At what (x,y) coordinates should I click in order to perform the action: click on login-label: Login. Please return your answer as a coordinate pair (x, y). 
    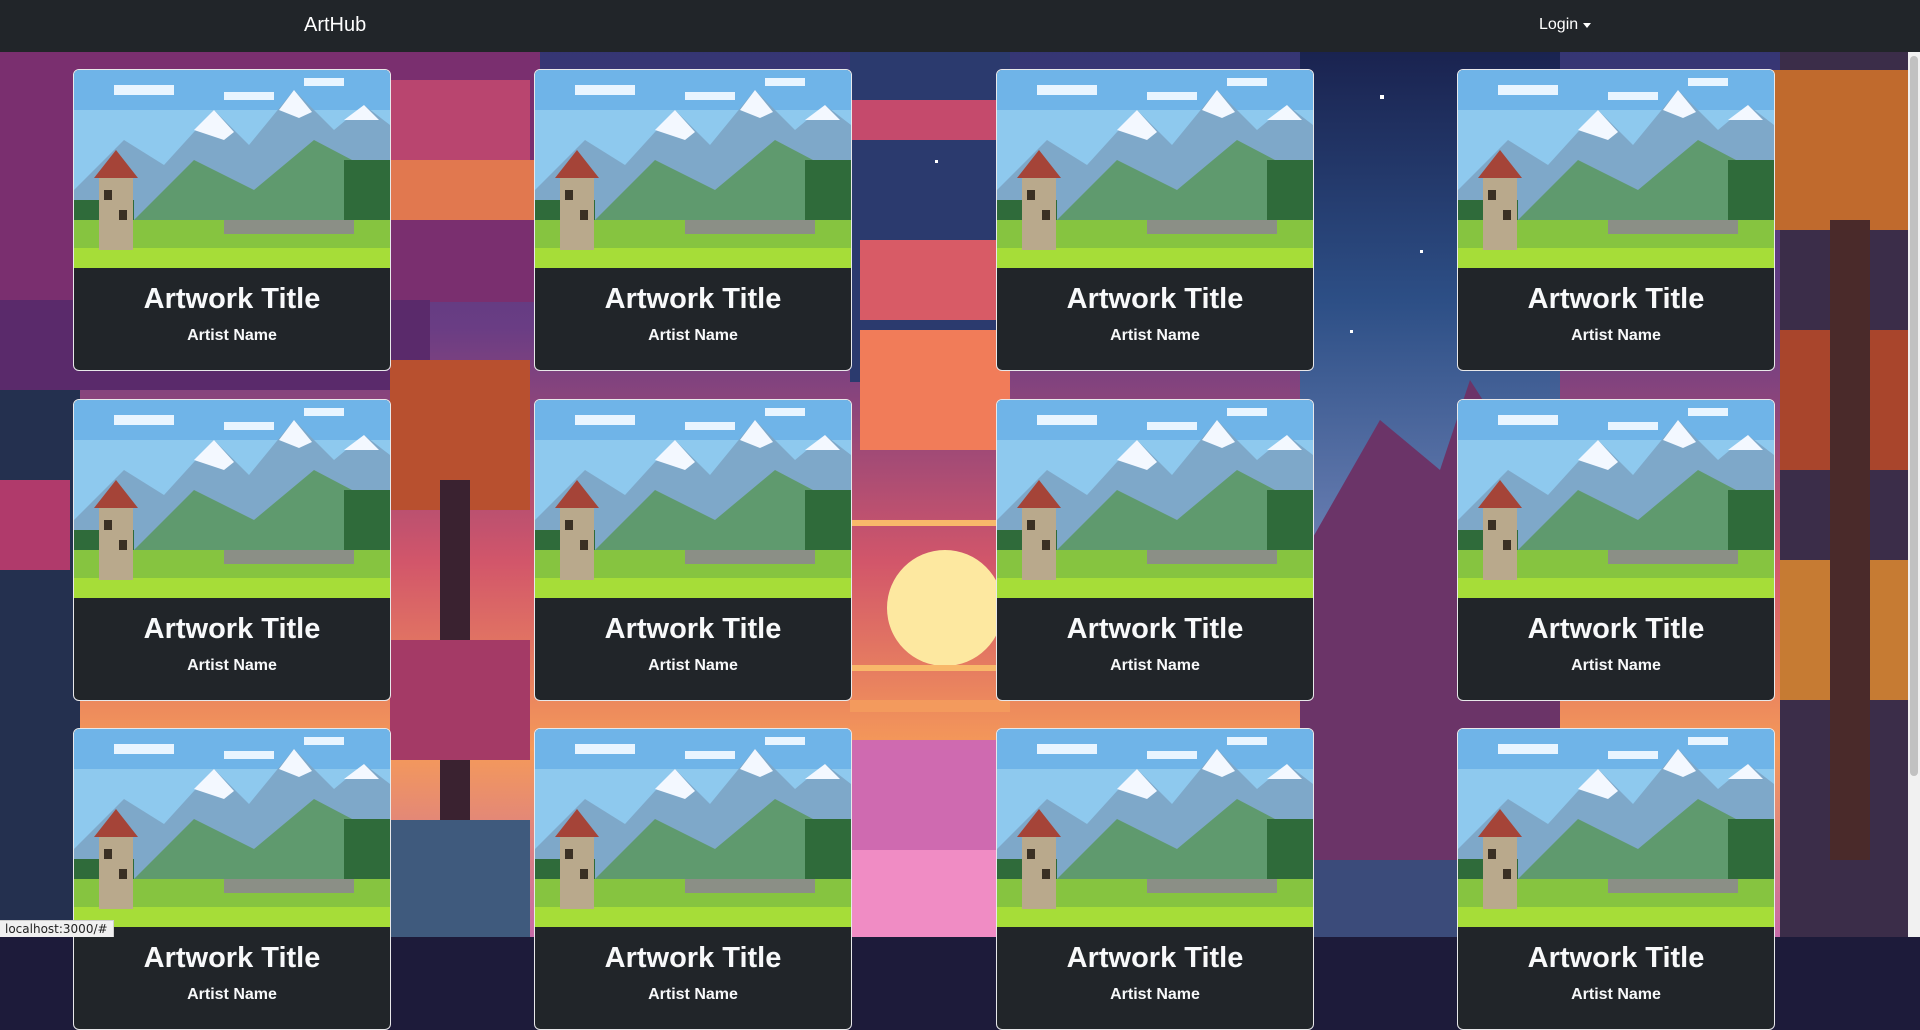
    Looking at the image, I should click on (1559, 24).